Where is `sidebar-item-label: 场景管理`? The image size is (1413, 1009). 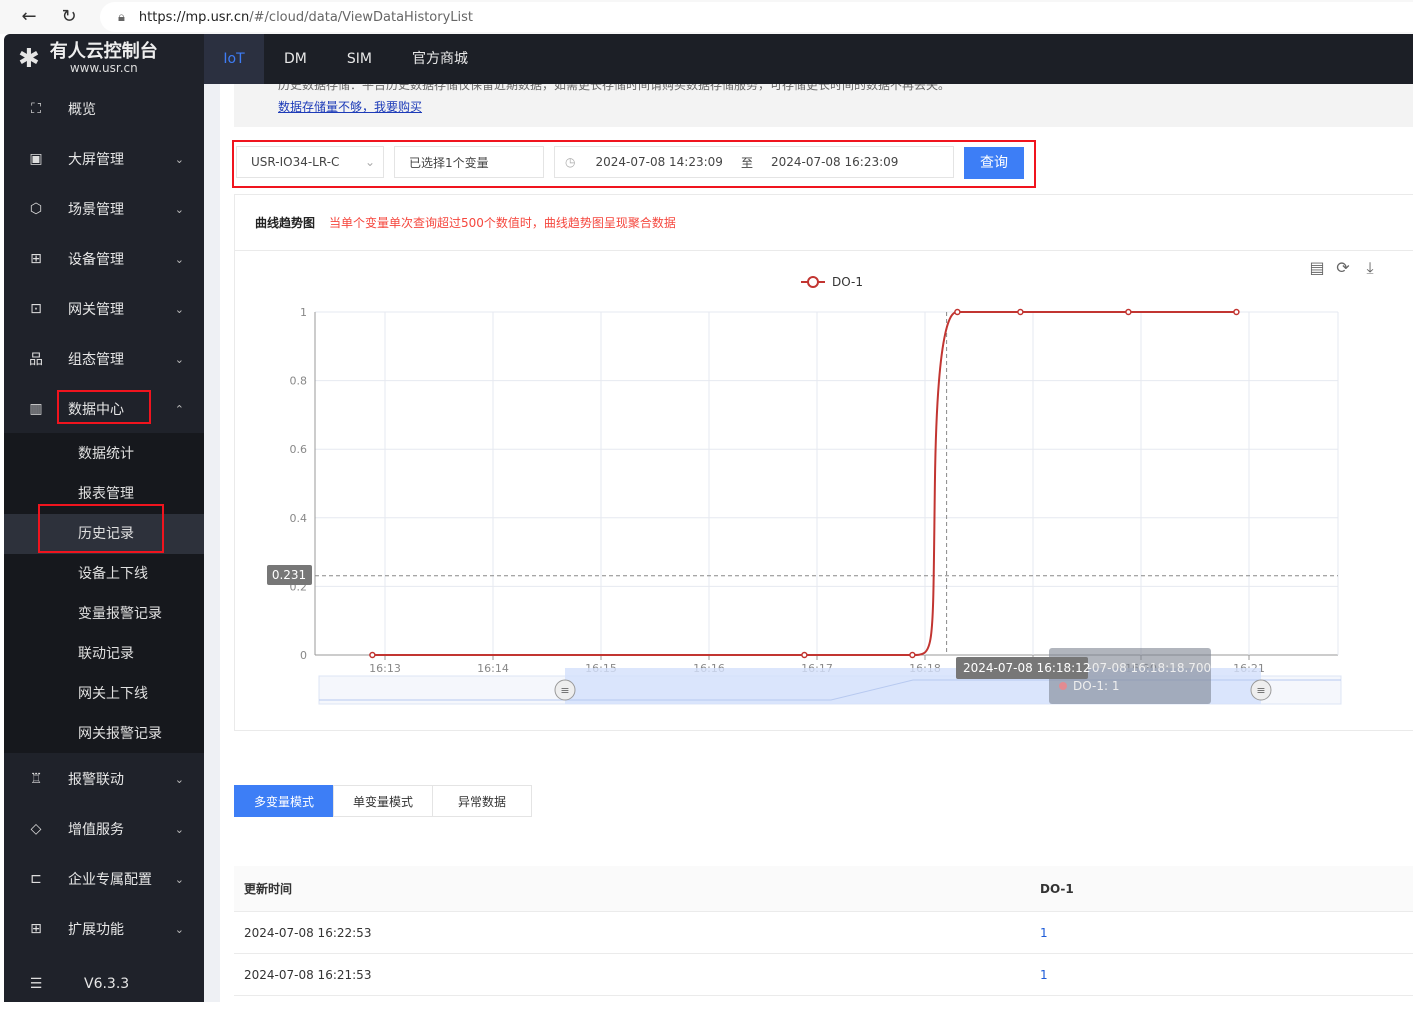 sidebar-item-label: 场景管理 is located at coordinates (96, 210).